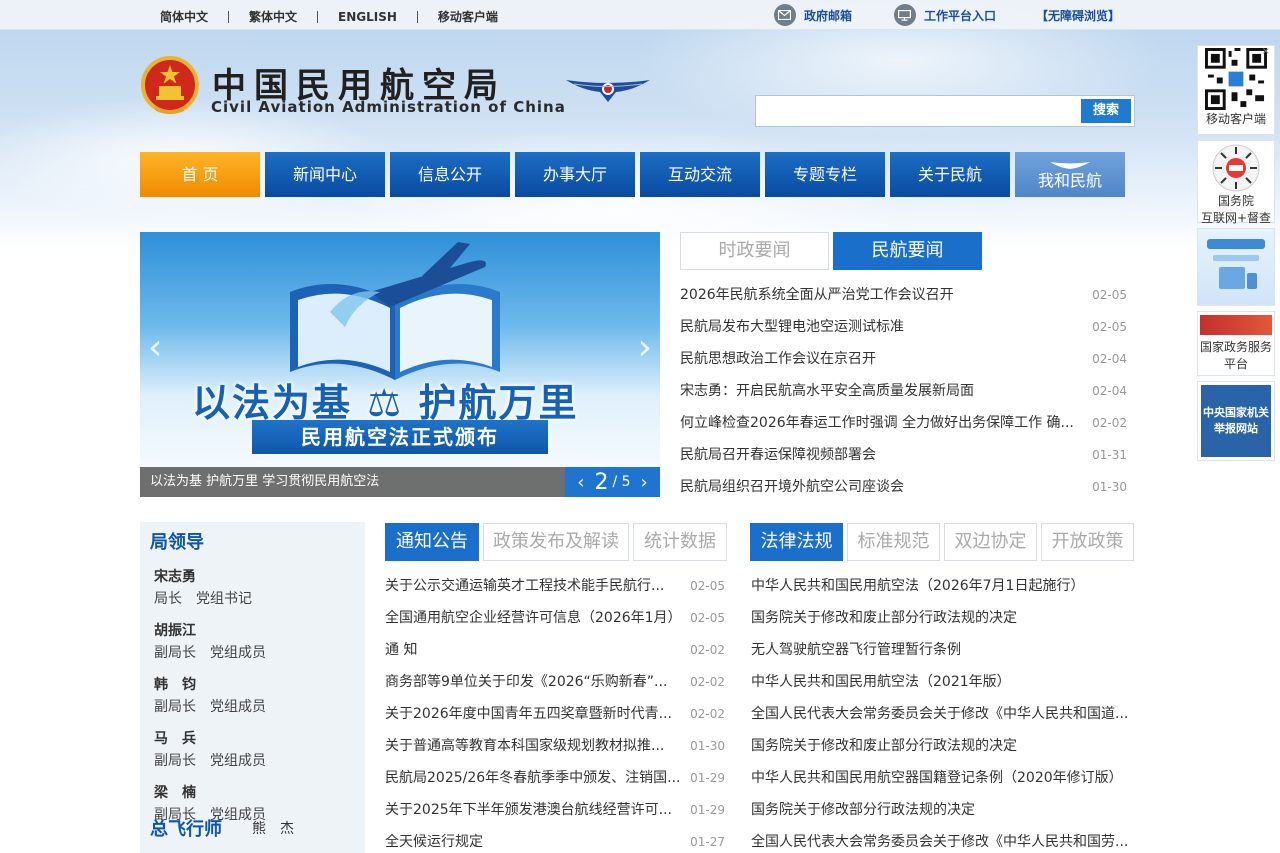  I want to click on carousel-caption: 以法为基 护航万里 学习贯彻民用航空法, so click(352, 482).